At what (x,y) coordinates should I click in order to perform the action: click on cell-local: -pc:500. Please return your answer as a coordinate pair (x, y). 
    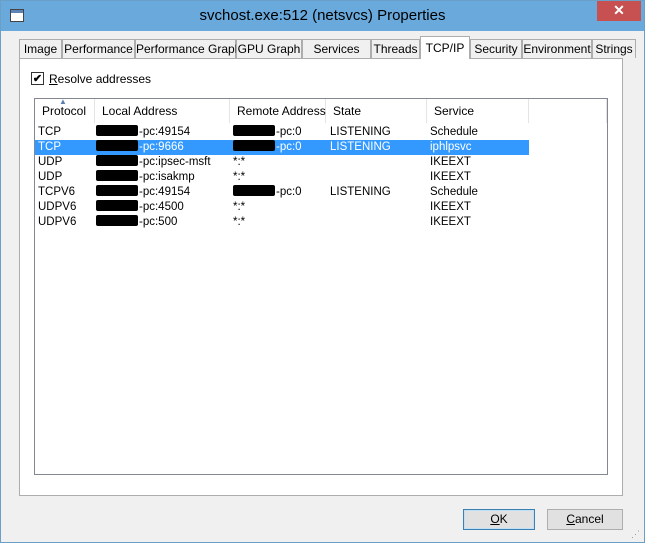
    Looking at the image, I should click on (136, 222).